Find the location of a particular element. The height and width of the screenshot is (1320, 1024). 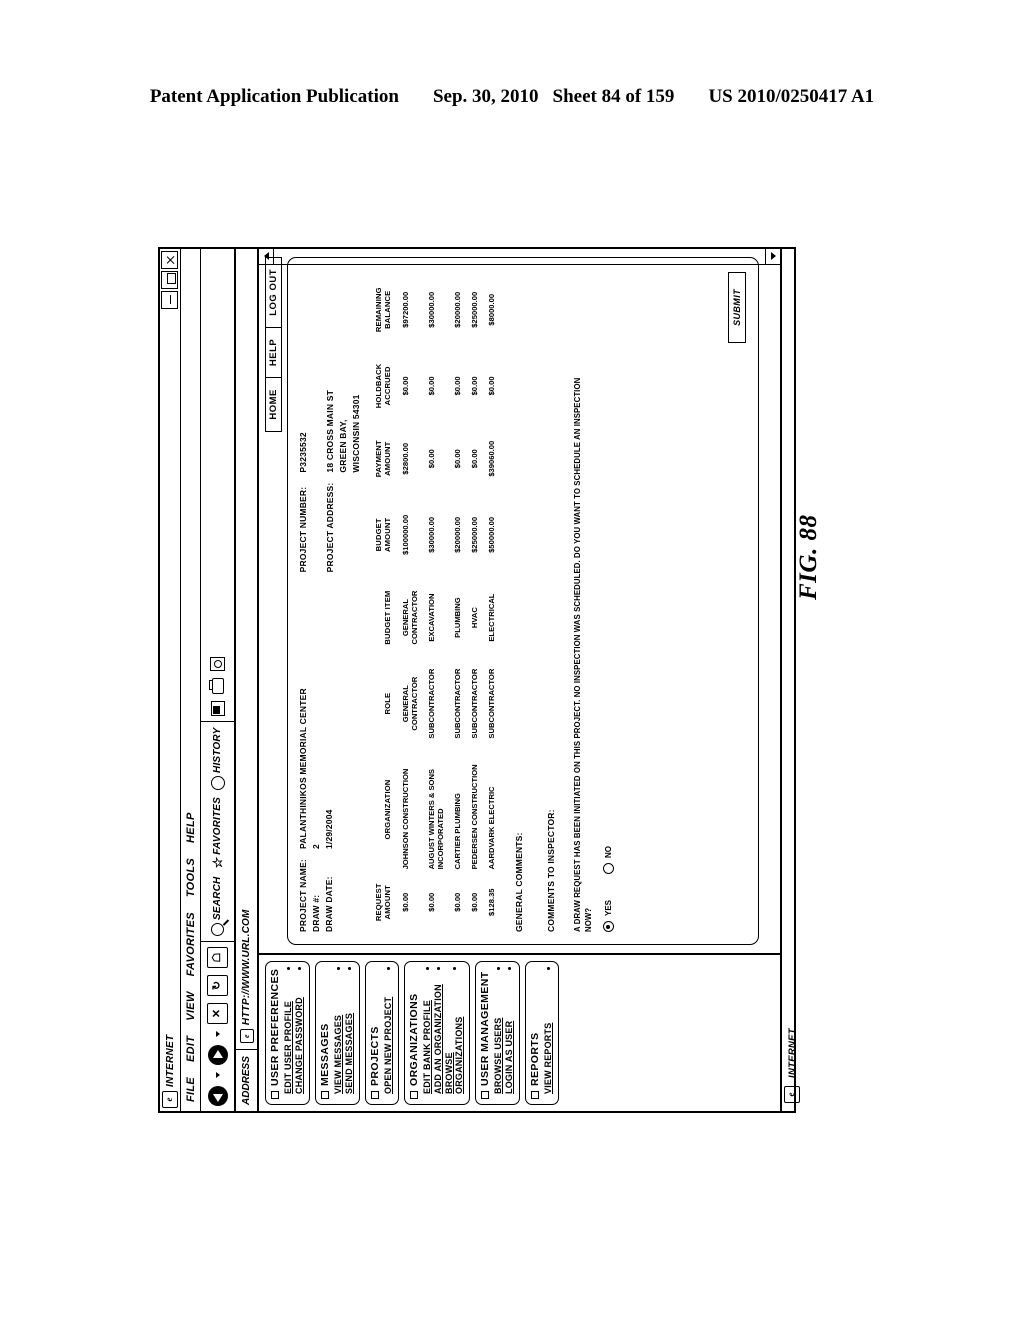

th-budget-item: BUDGET ITEM is located at coordinates (387, 617).